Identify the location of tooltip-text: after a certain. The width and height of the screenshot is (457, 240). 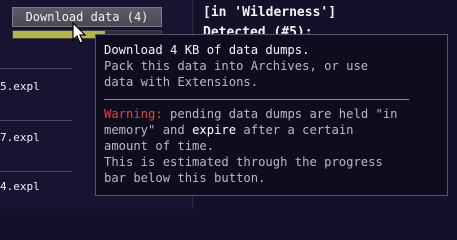
(295, 130).